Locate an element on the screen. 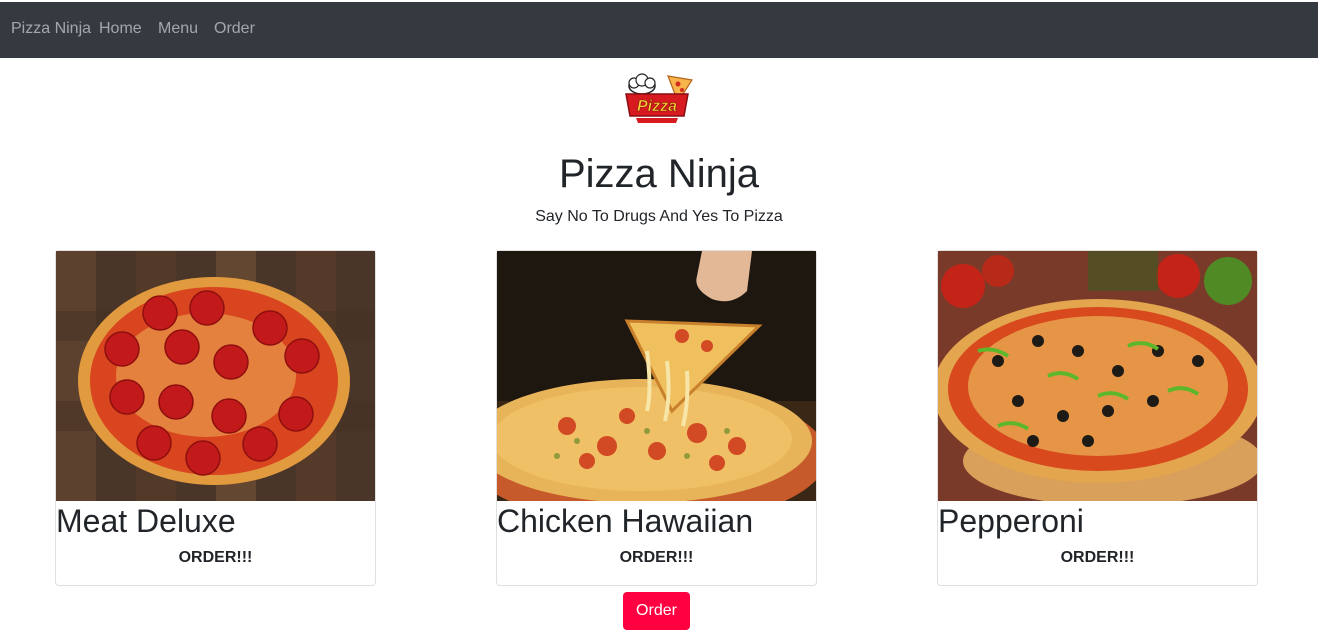  pizza-logo: Pizza is located at coordinates (659, 101).